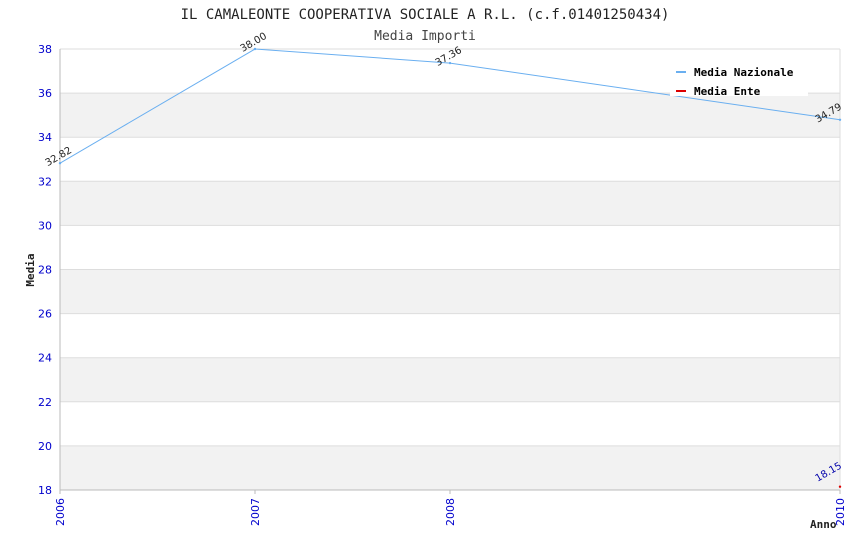 The width and height of the screenshot is (850, 550). What do you see at coordinates (425, 36) in the screenshot?
I see `chart-subtitle: Media Importi` at bounding box center [425, 36].